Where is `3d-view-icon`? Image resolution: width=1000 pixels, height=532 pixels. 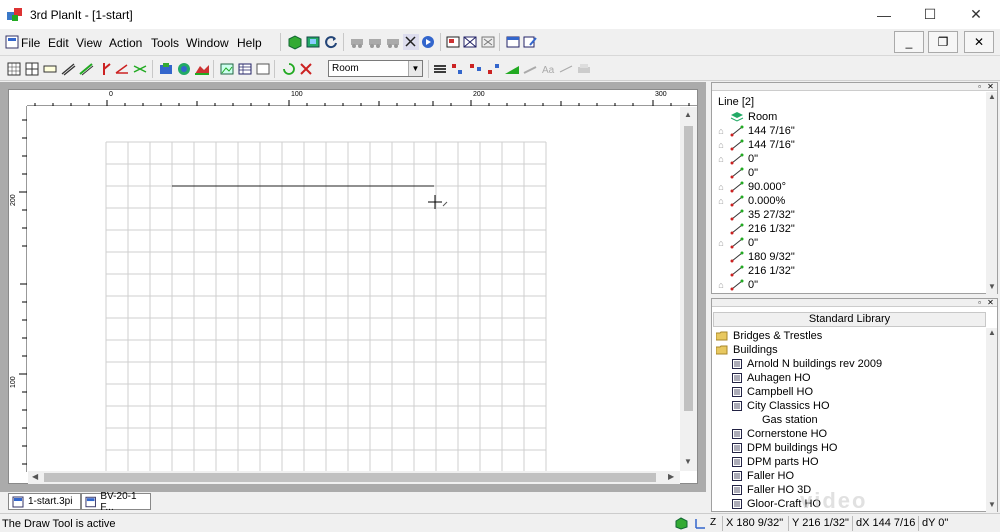 3d-view-icon is located at coordinates (295, 42).